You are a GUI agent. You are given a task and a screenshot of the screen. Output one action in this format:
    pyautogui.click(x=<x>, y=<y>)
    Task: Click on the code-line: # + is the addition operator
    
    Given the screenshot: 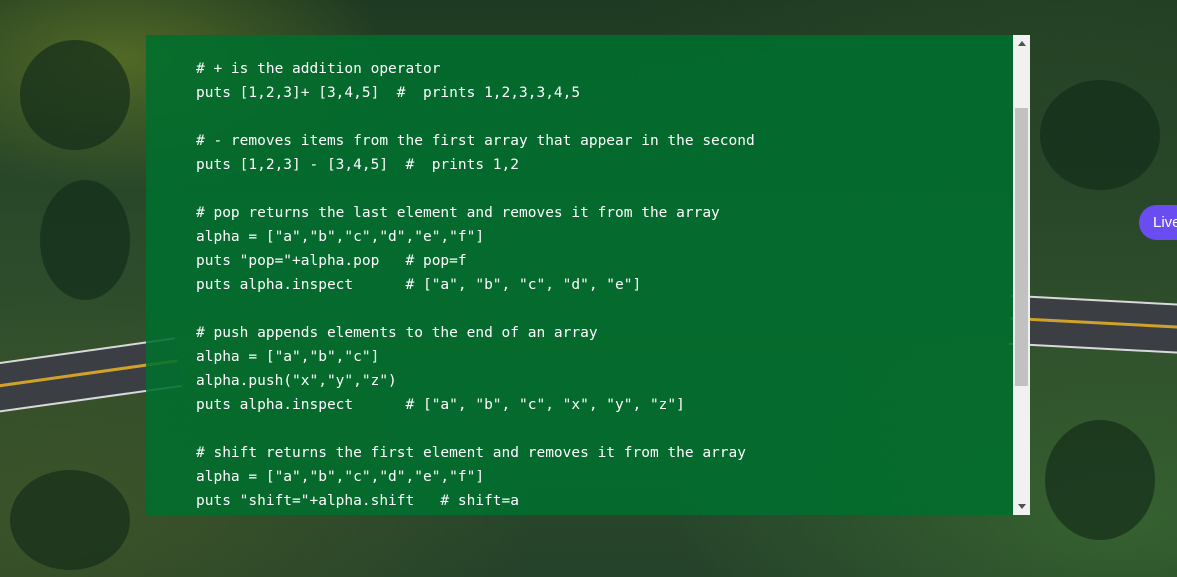 What is the action you would take?
    pyautogui.click(x=318, y=69)
    